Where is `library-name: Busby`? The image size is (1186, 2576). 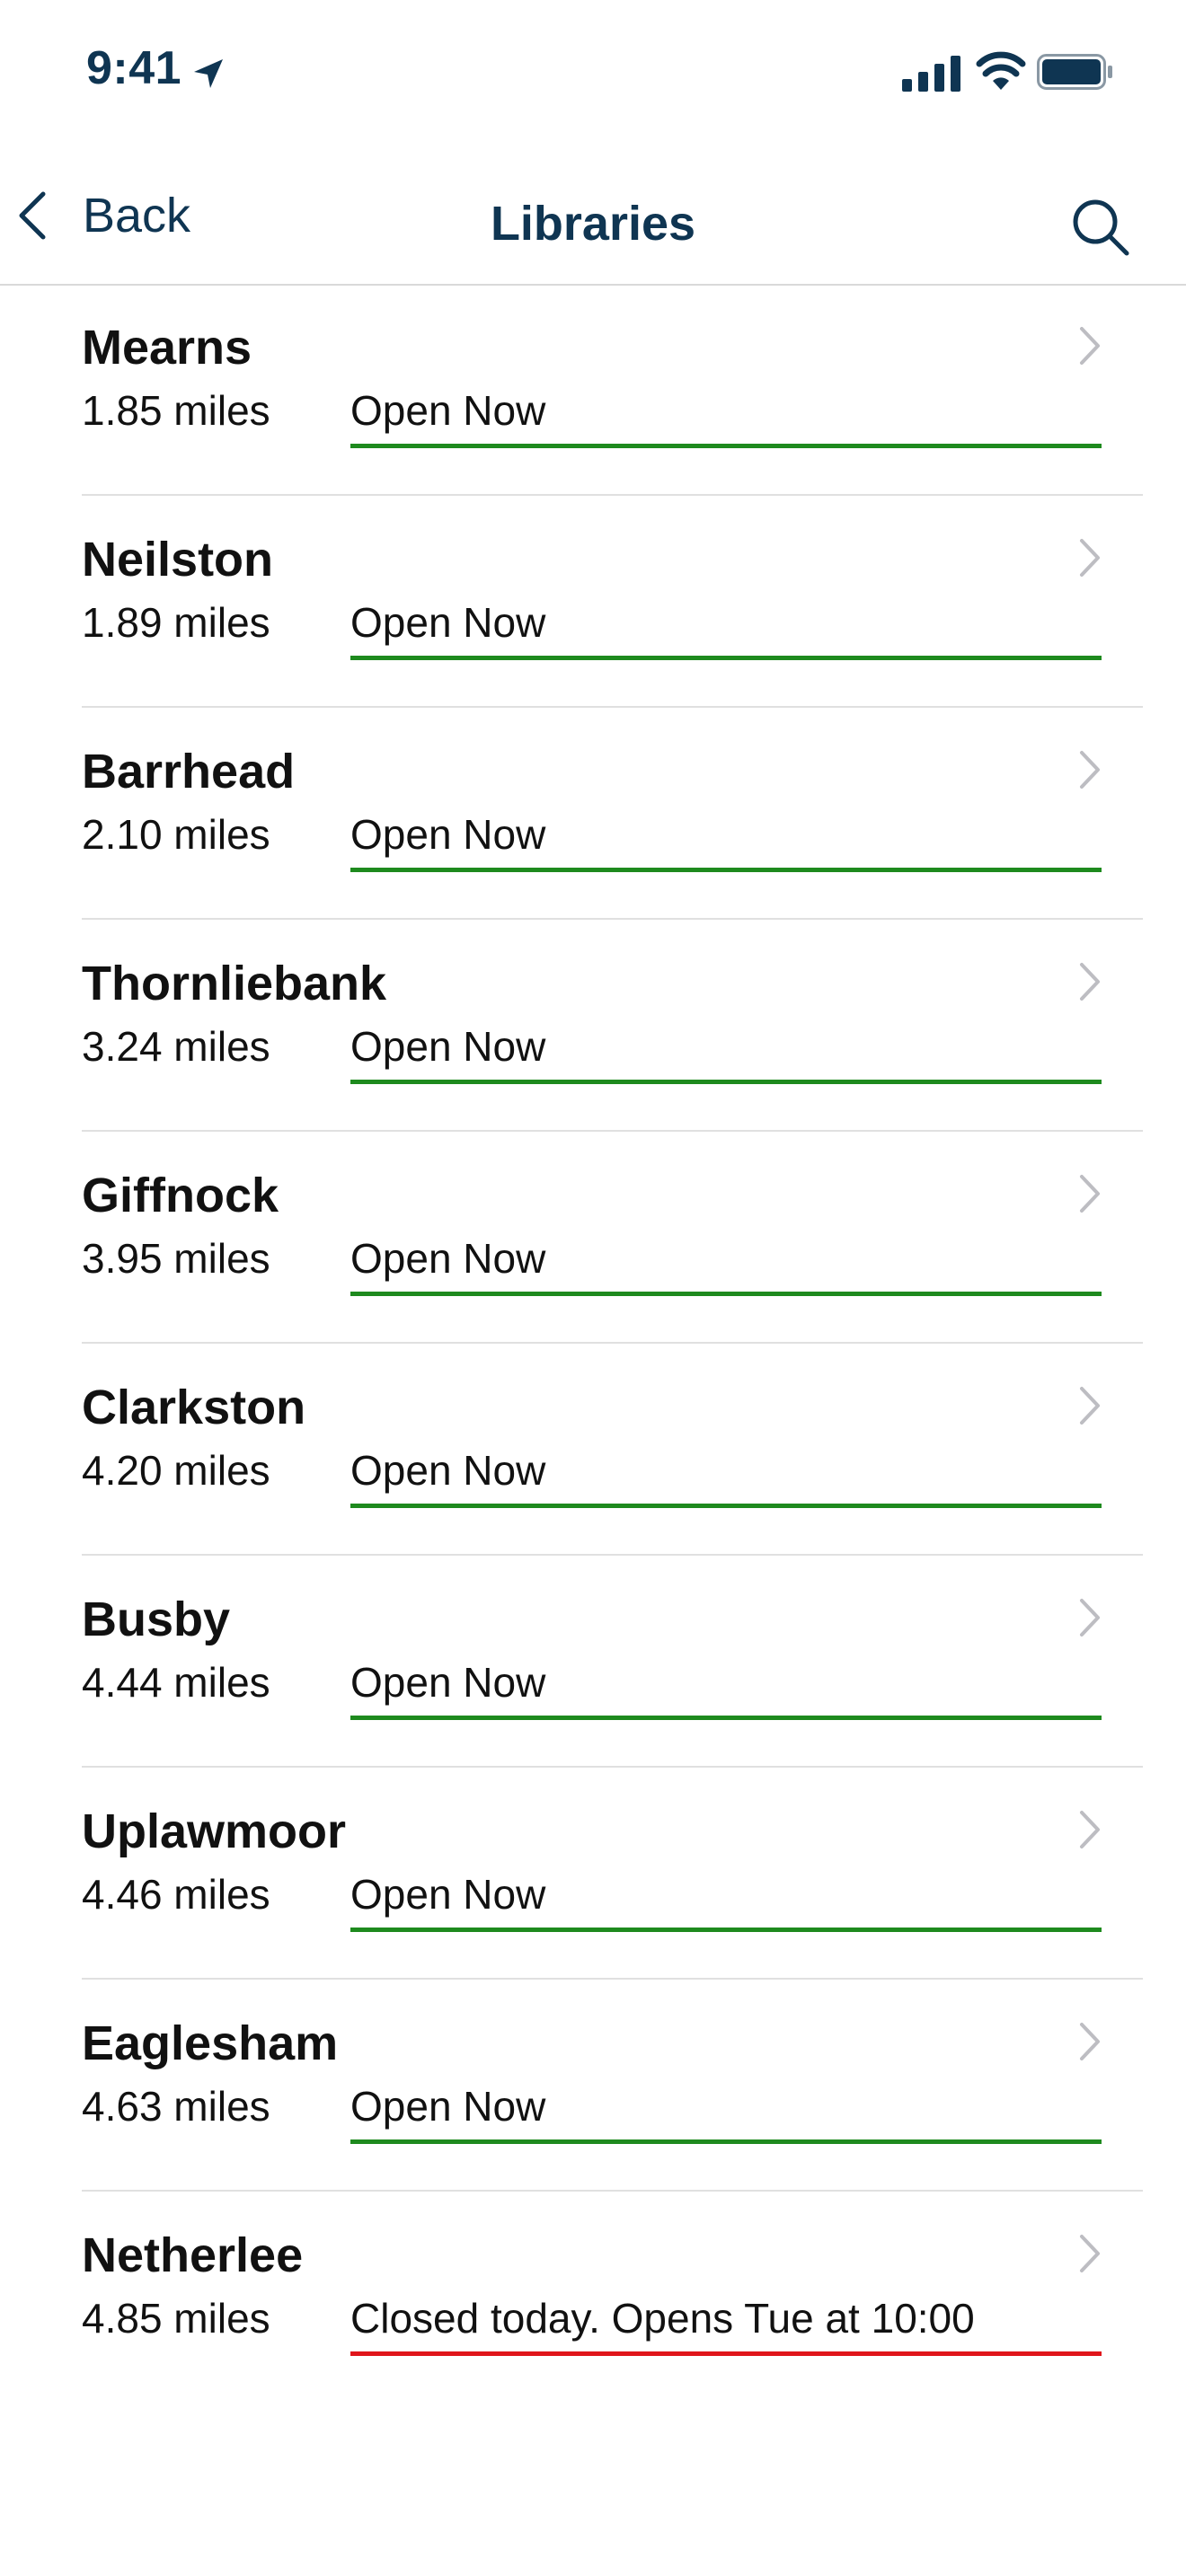
library-name: Busby is located at coordinates (156, 1619).